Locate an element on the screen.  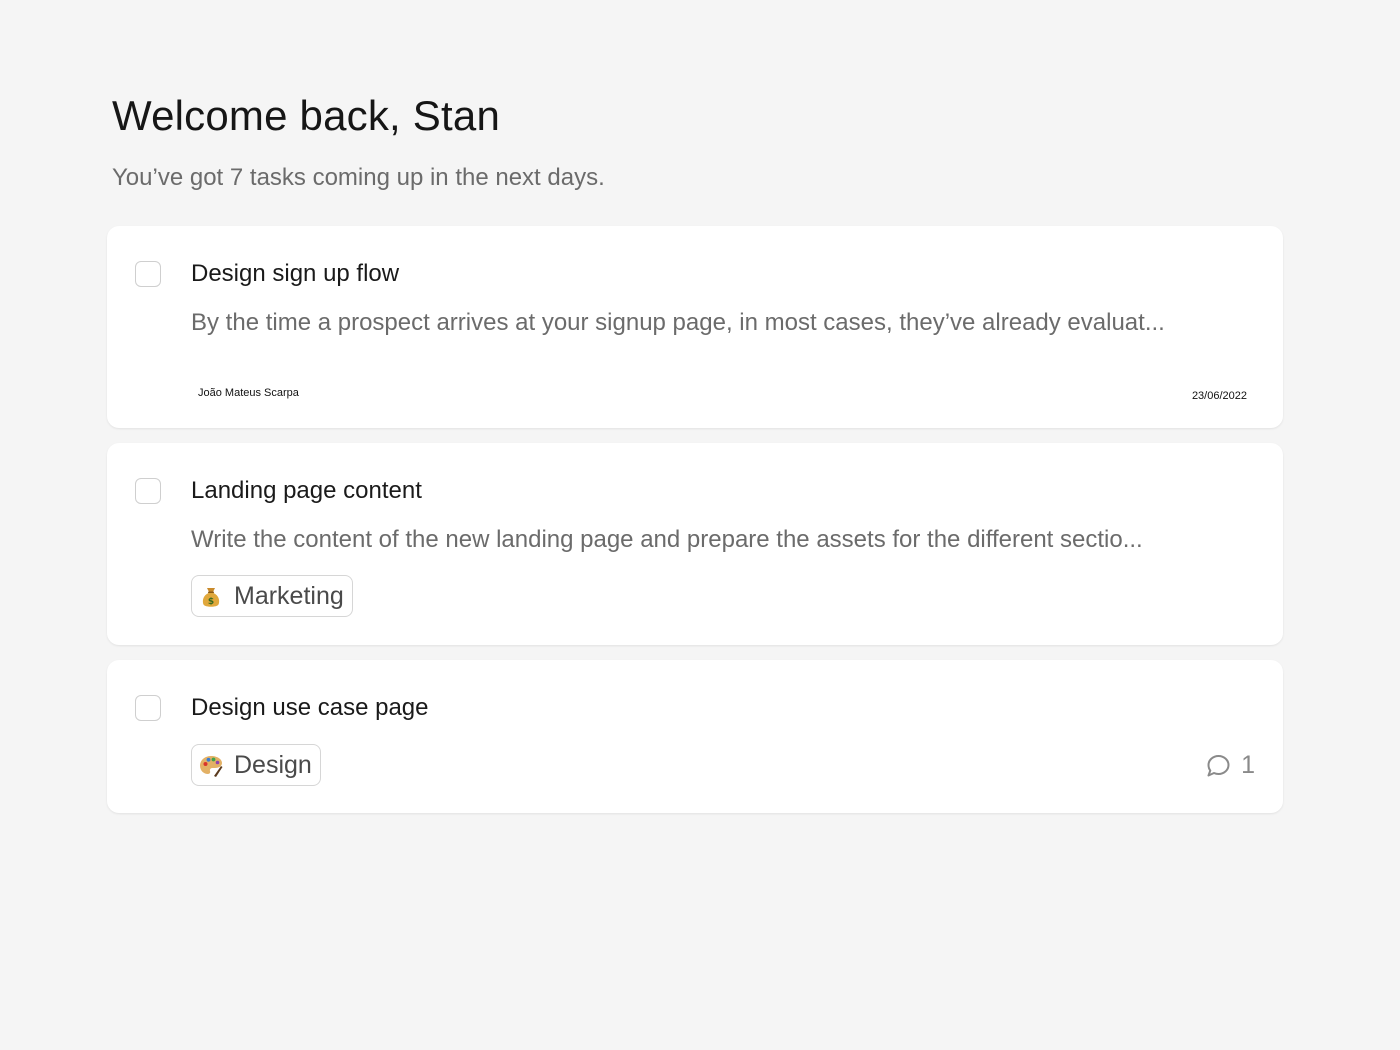
comments-button: 1 is located at coordinates (1230, 765).